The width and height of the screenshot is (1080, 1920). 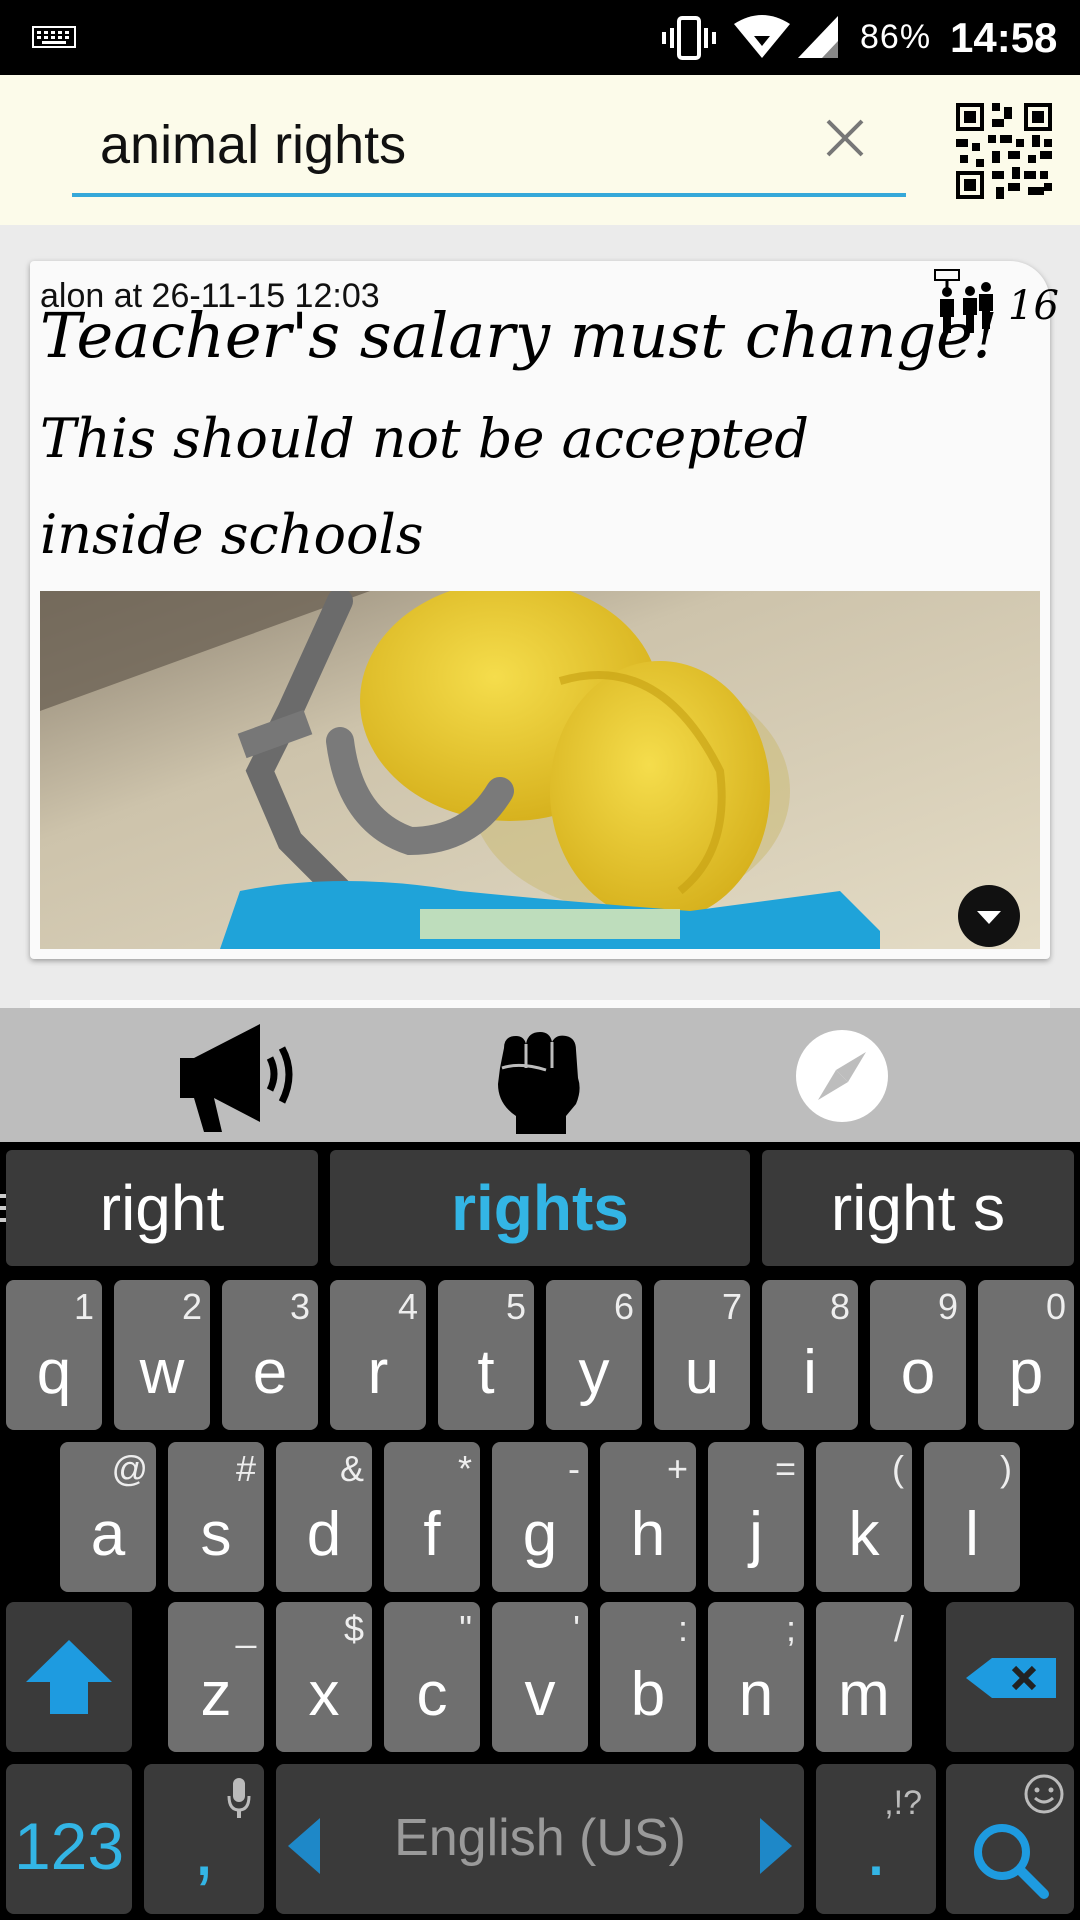 What do you see at coordinates (69, 1846) in the screenshot?
I see `symbols-key-label: 123` at bounding box center [69, 1846].